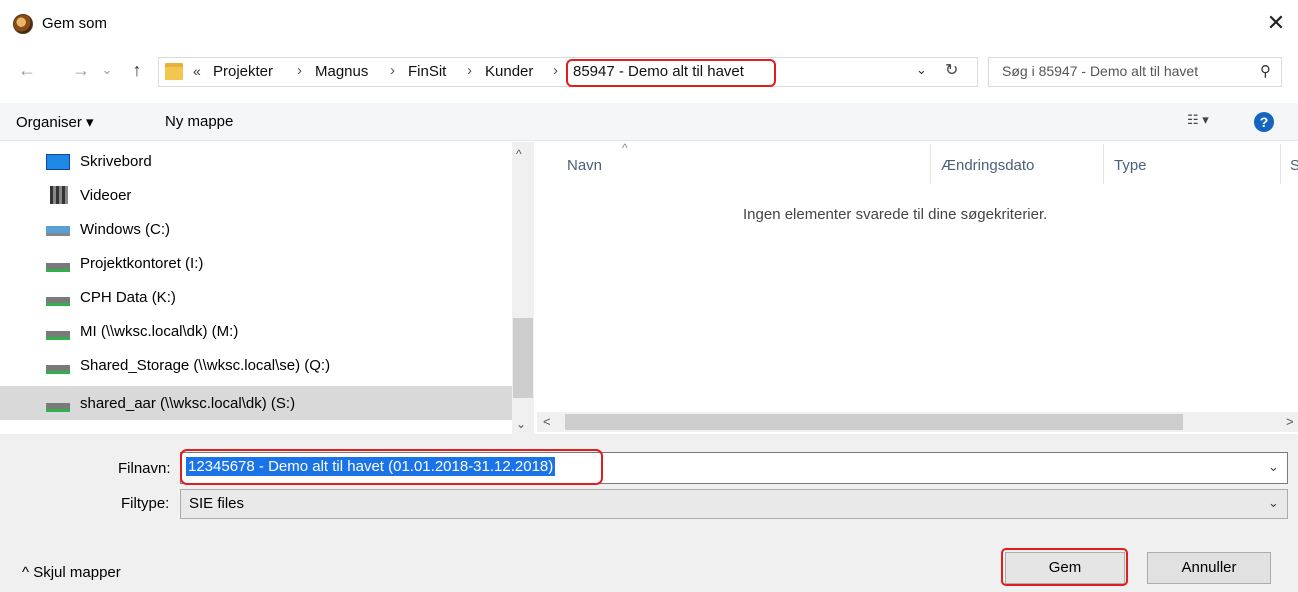  I want to click on back-arrow-icon: ←, so click(27, 70).